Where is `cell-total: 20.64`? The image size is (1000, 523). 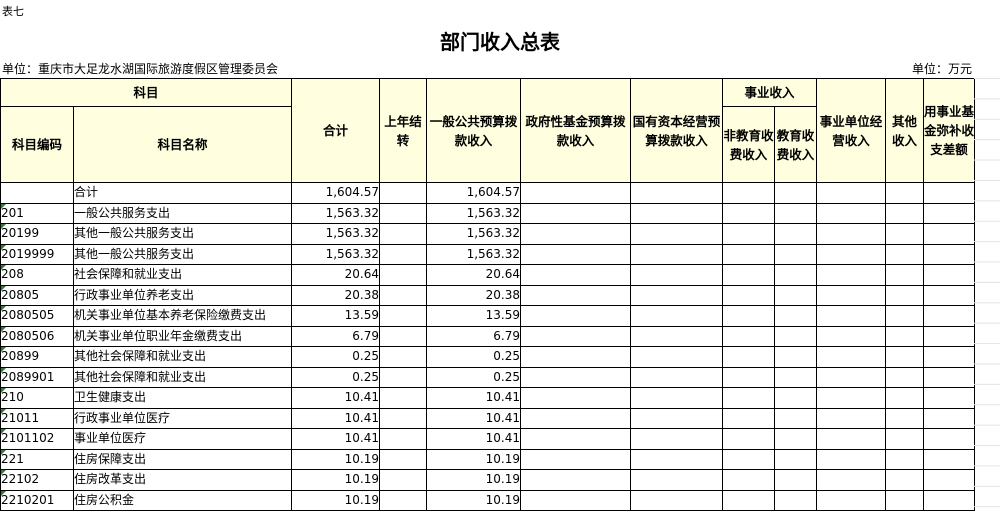
cell-total: 20.64 is located at coordinates (336, 275).